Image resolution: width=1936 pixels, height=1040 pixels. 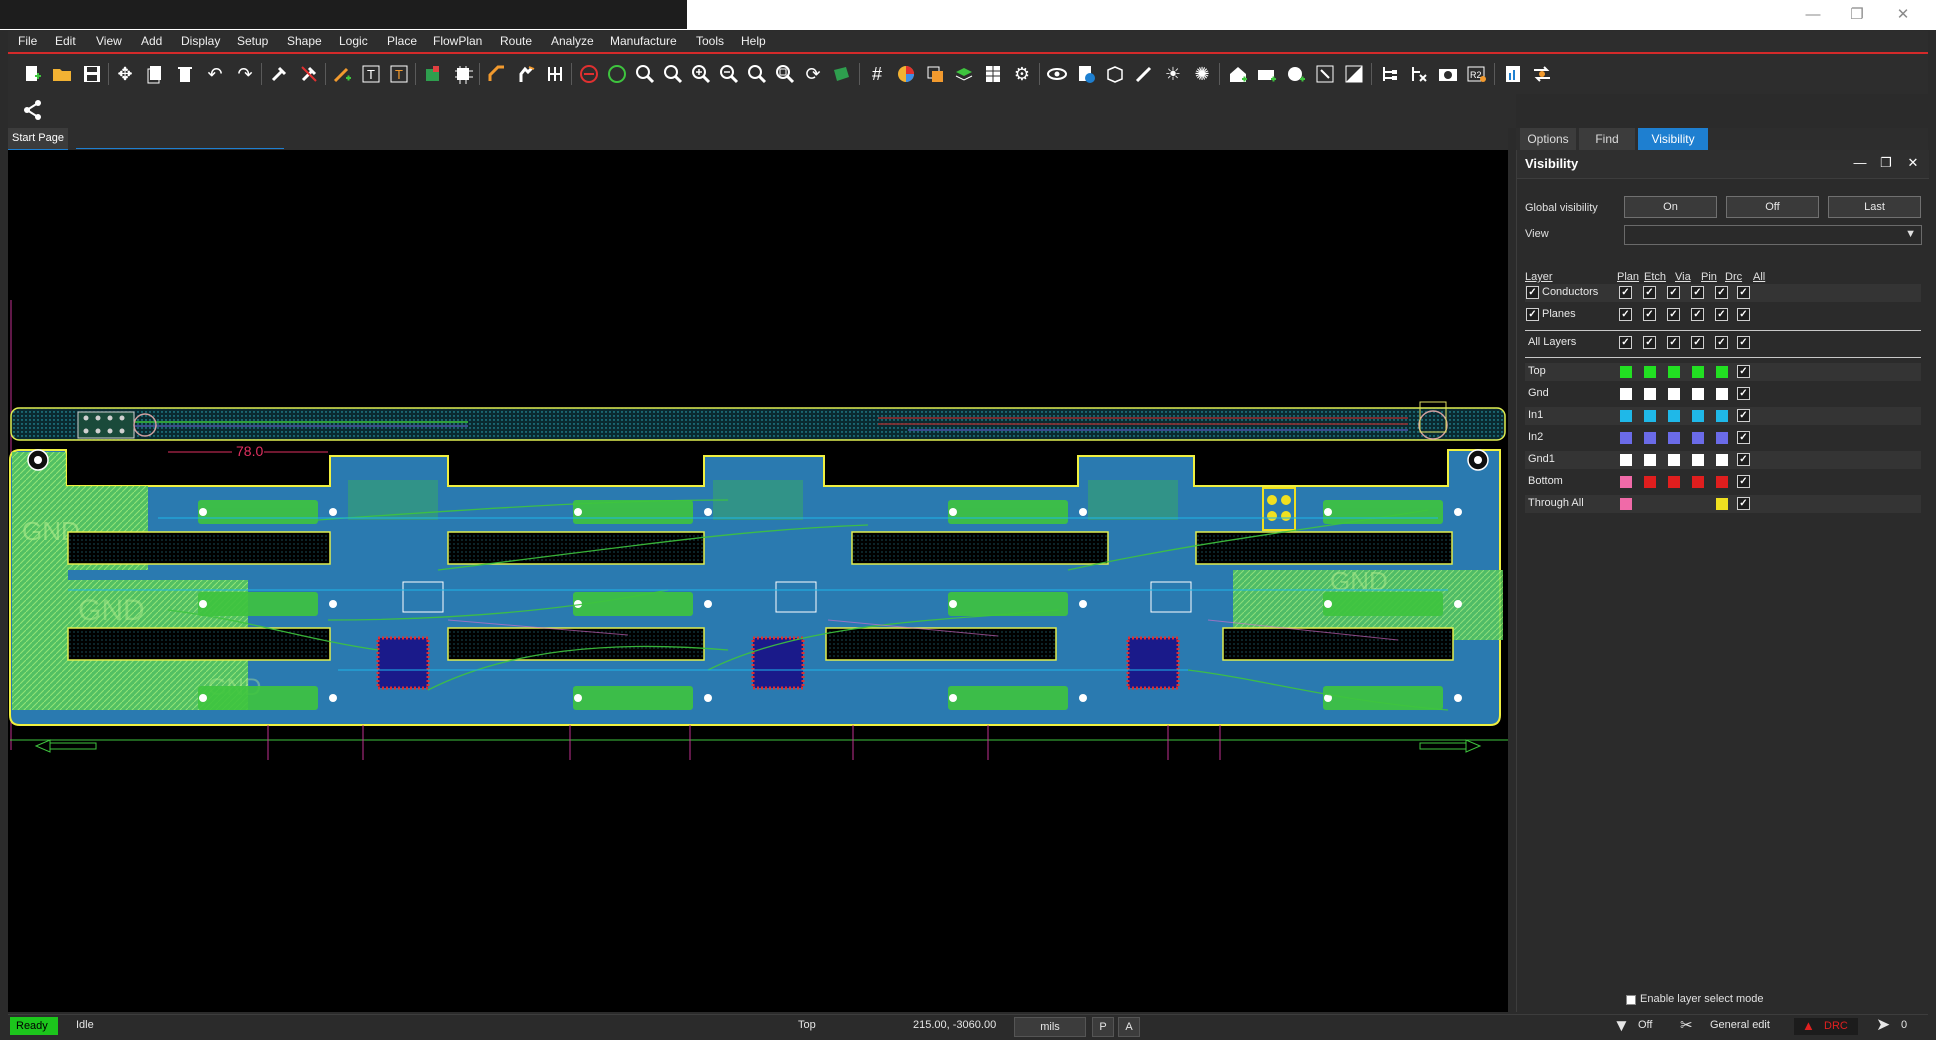 I want to click on menu-analyze: Analyze, so click(x=572, y=41).